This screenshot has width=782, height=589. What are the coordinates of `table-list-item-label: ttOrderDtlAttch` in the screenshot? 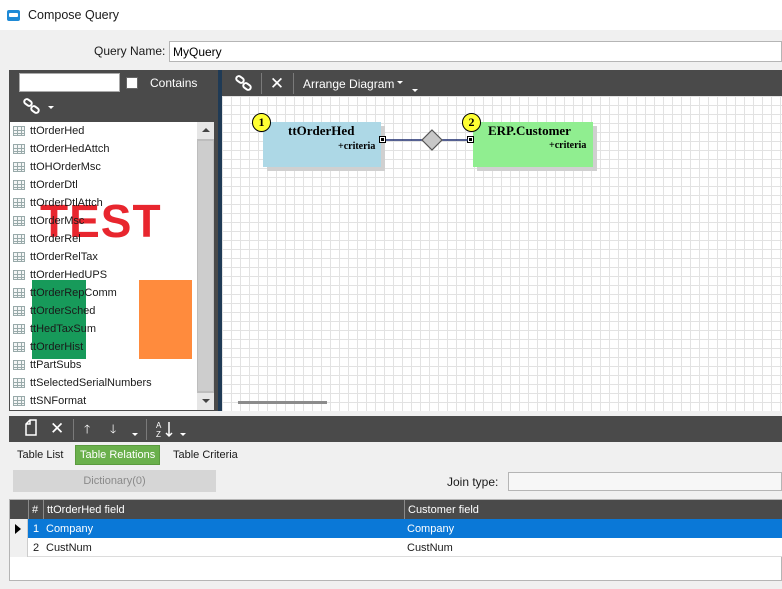 It's located at (66, 203).